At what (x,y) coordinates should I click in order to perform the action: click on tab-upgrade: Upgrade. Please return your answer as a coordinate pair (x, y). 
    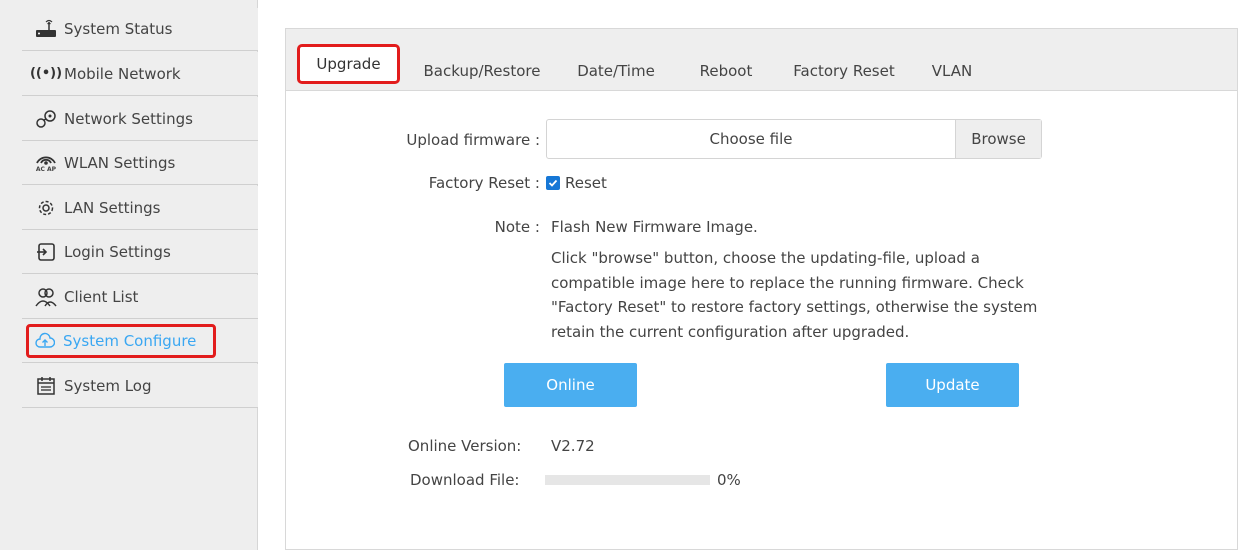
    Looking at the image, I should click on (348, 64).